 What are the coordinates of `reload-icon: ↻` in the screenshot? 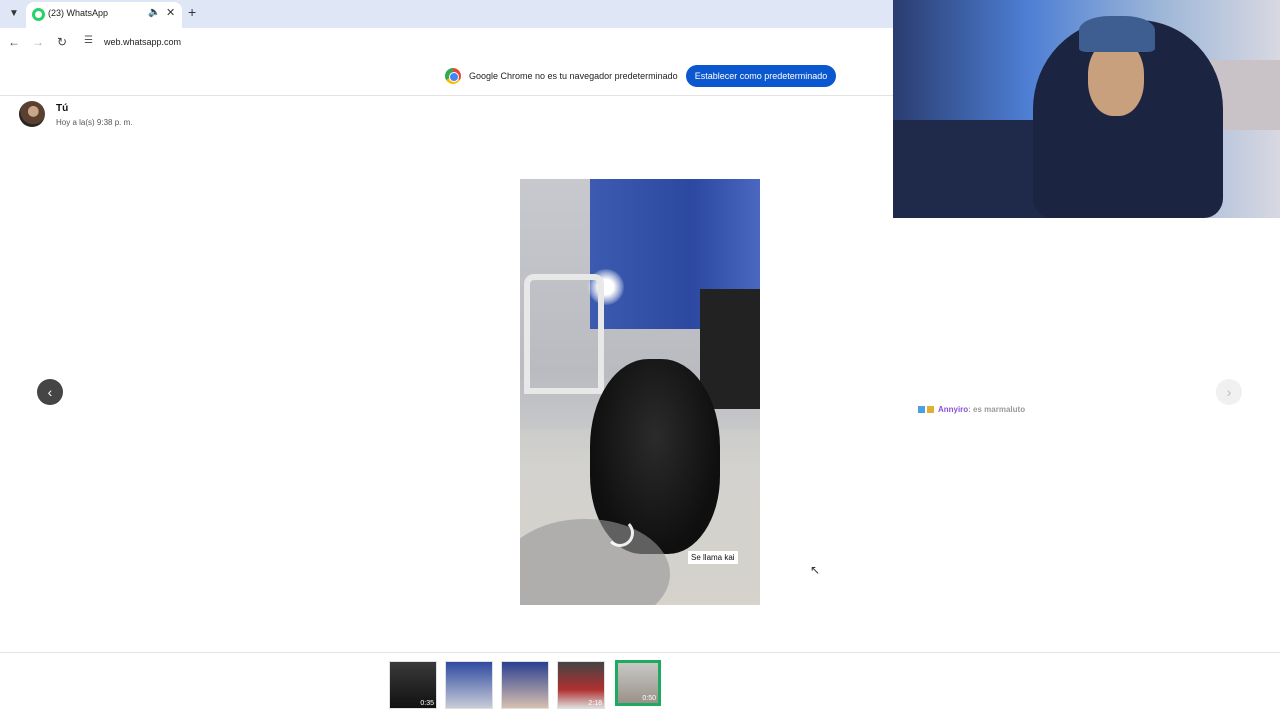 It's located at (62, 42).